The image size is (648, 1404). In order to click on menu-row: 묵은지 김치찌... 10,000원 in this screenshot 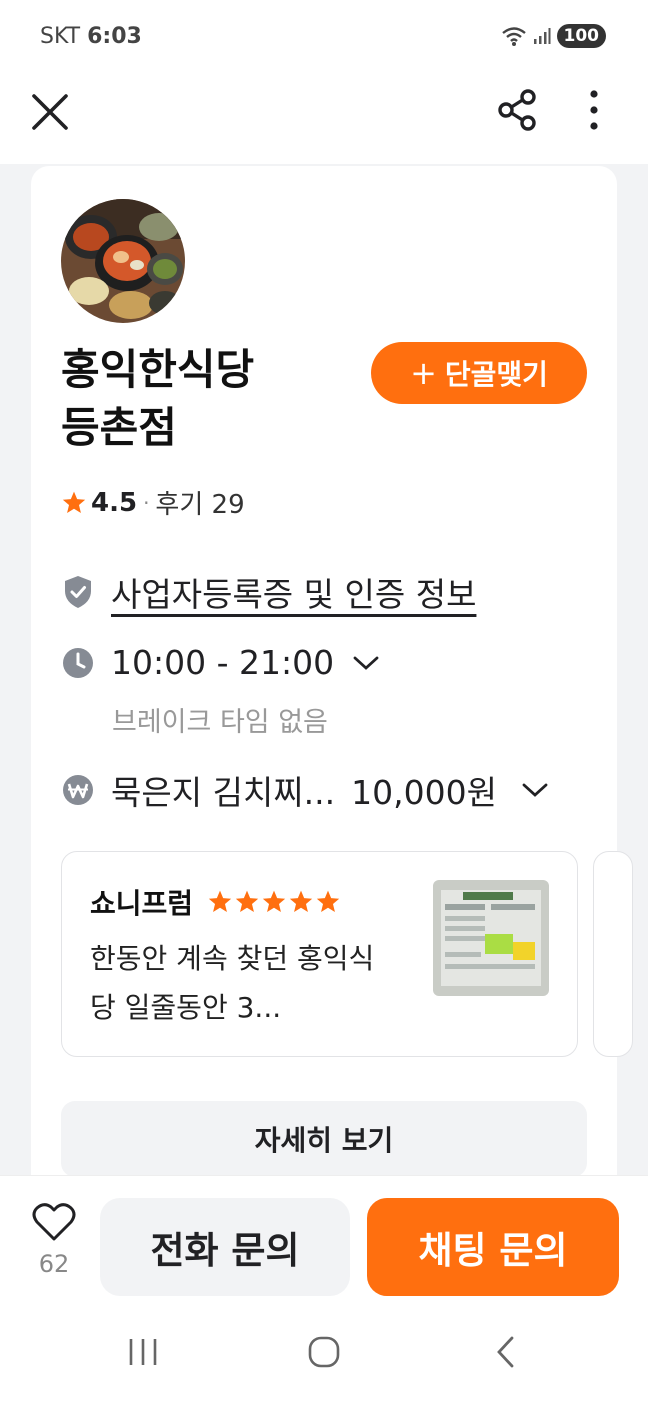, I will do `click(305, 790)`.